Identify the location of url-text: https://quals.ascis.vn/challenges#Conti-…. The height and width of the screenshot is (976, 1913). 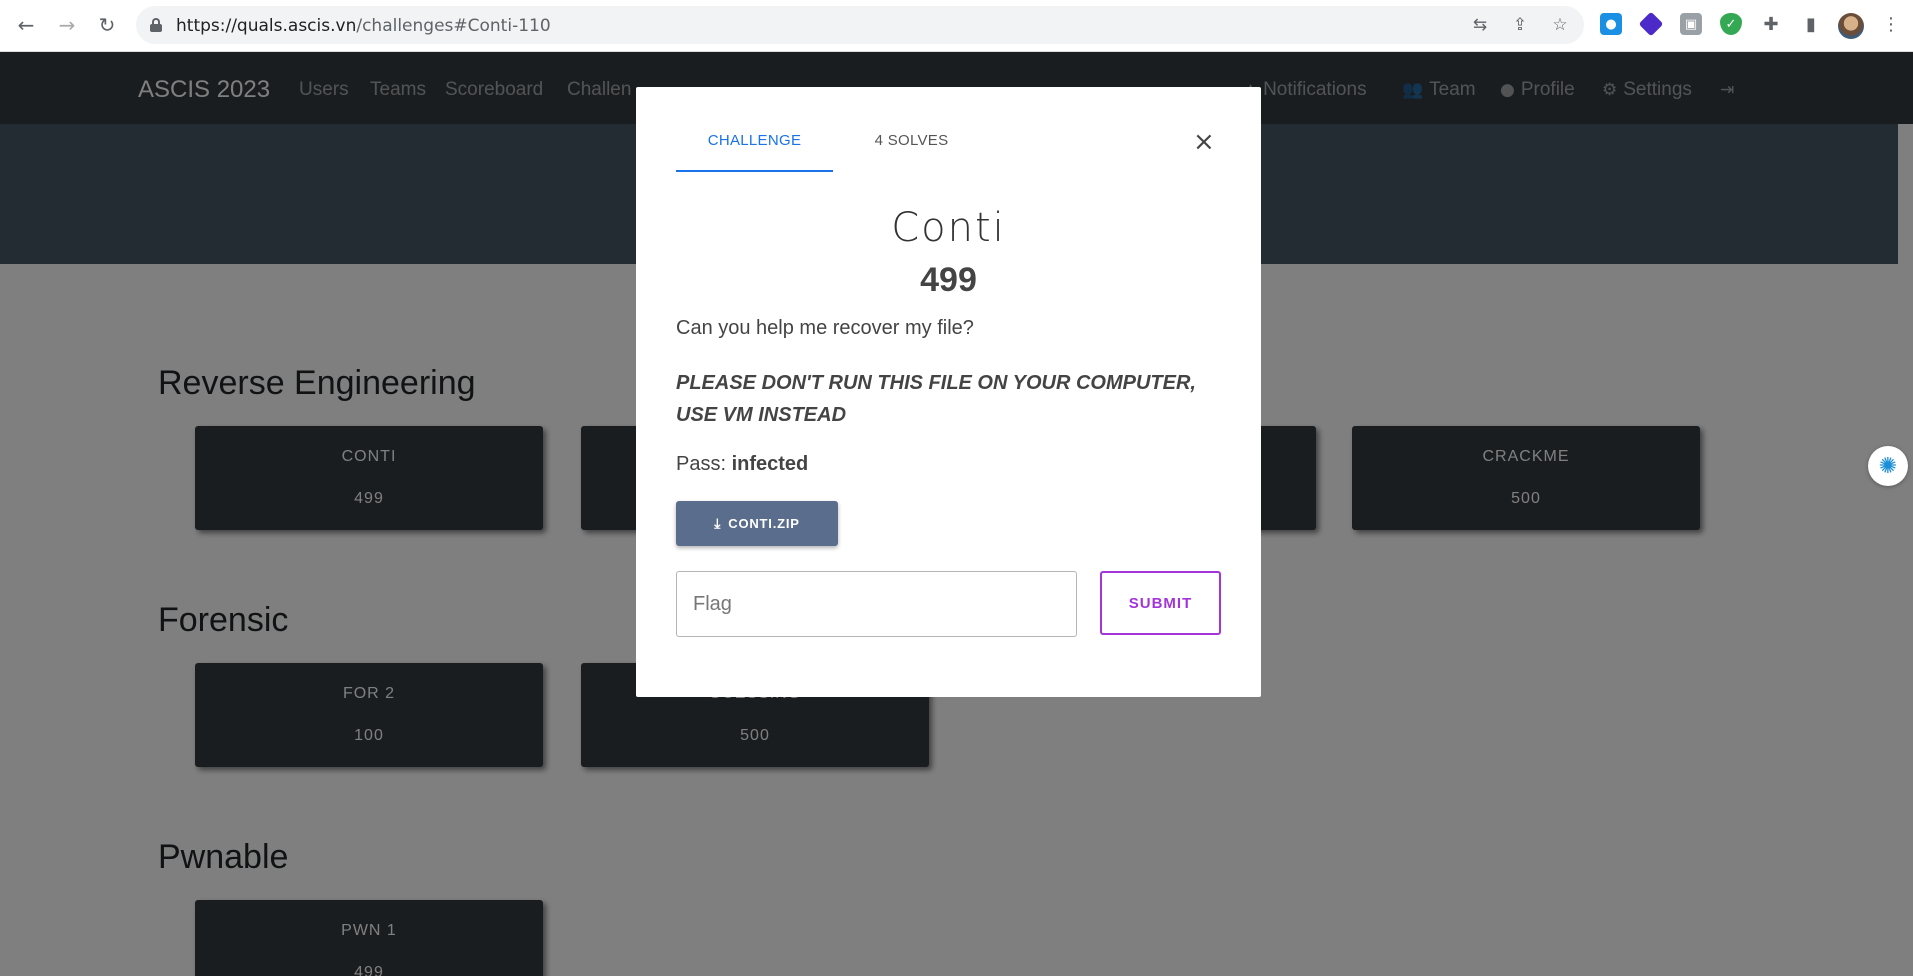
(363, 26).